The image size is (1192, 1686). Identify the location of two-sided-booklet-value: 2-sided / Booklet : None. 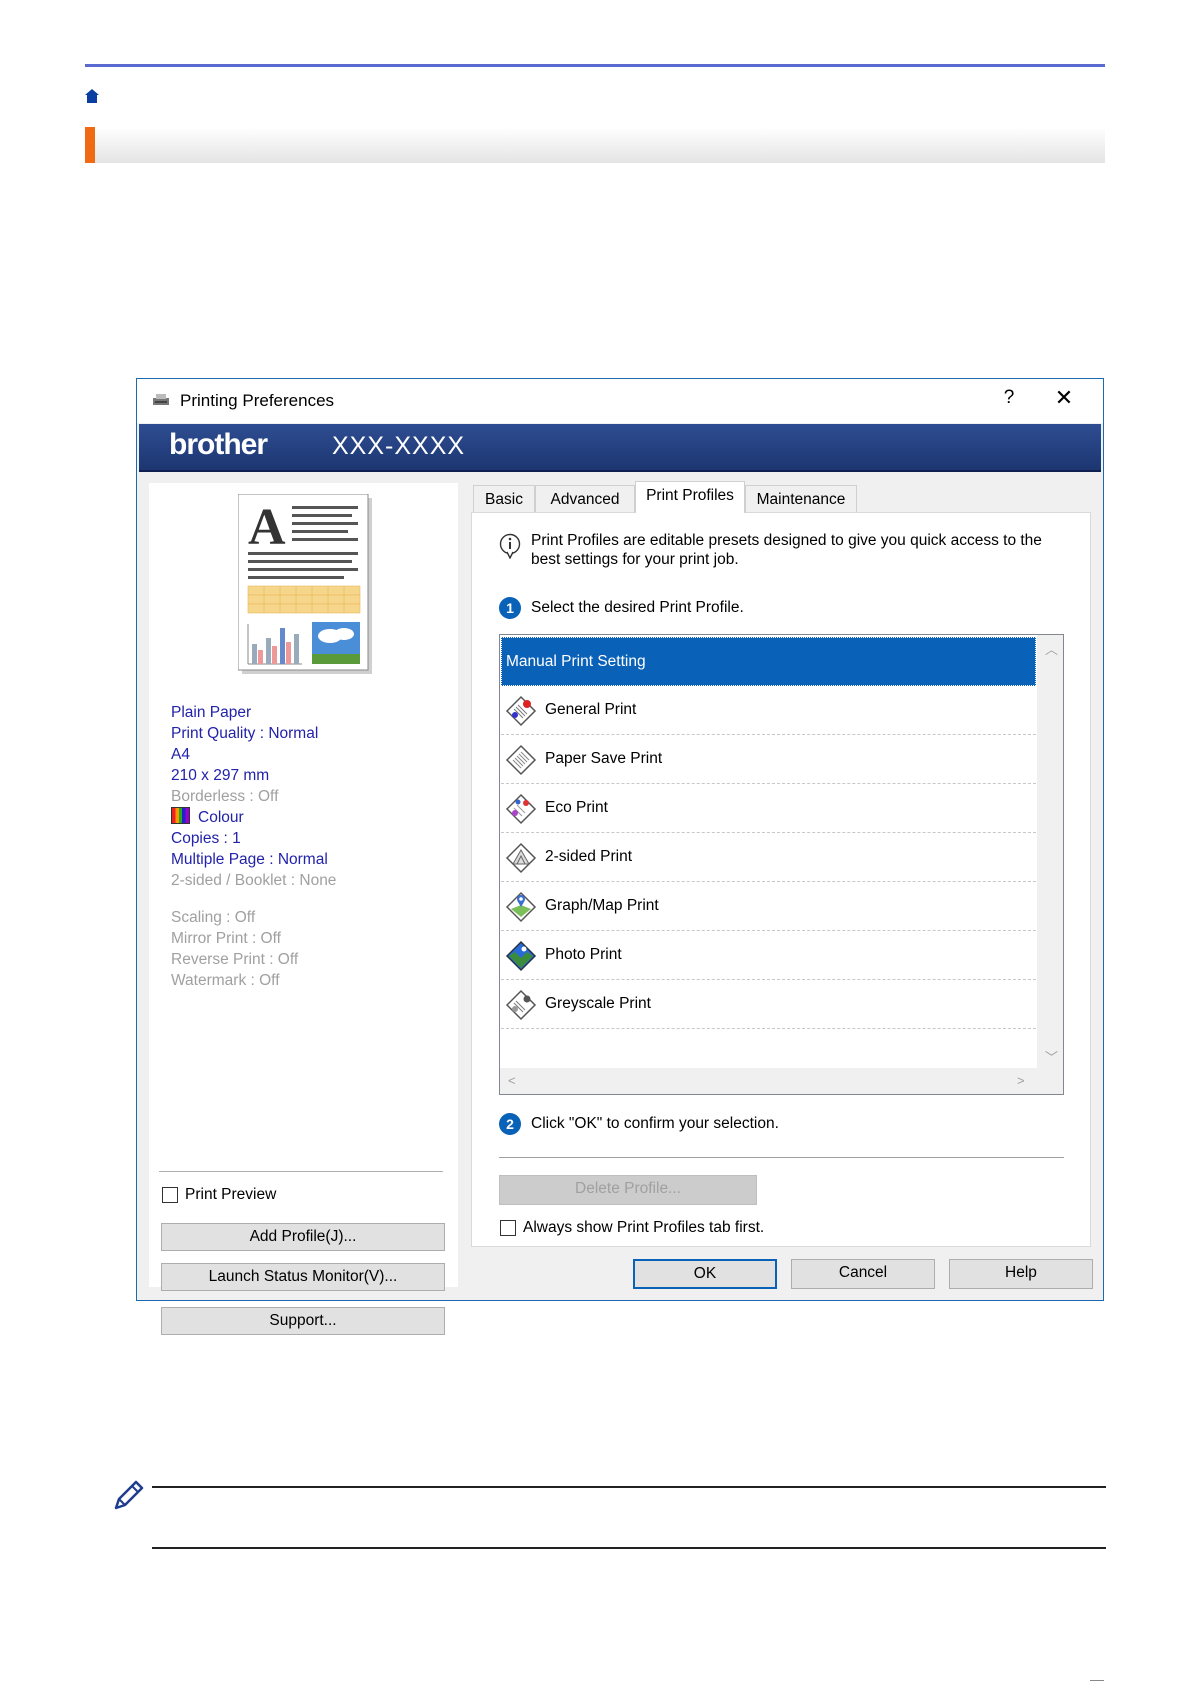
(254, 880).